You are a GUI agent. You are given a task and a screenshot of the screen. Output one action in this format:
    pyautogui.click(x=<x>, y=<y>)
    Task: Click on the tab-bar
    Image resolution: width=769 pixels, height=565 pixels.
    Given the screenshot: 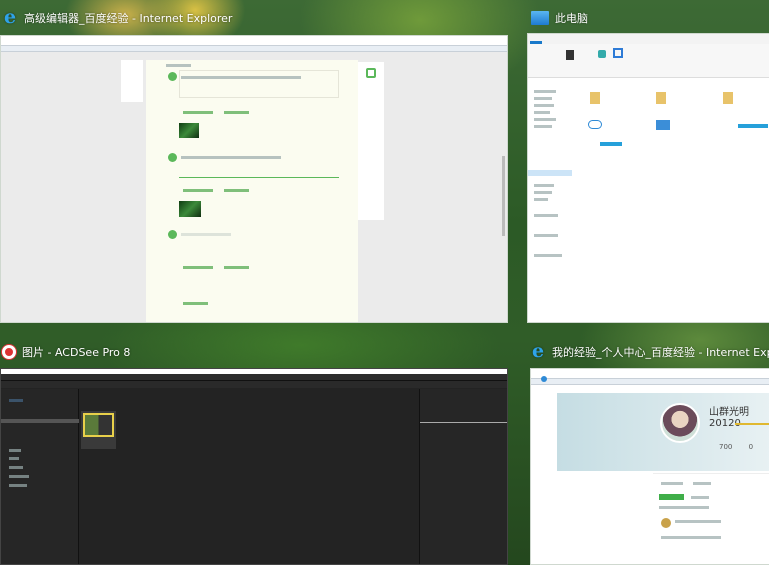 What is the action you would take?
    pyautogui.click(x=254, y=49)
    